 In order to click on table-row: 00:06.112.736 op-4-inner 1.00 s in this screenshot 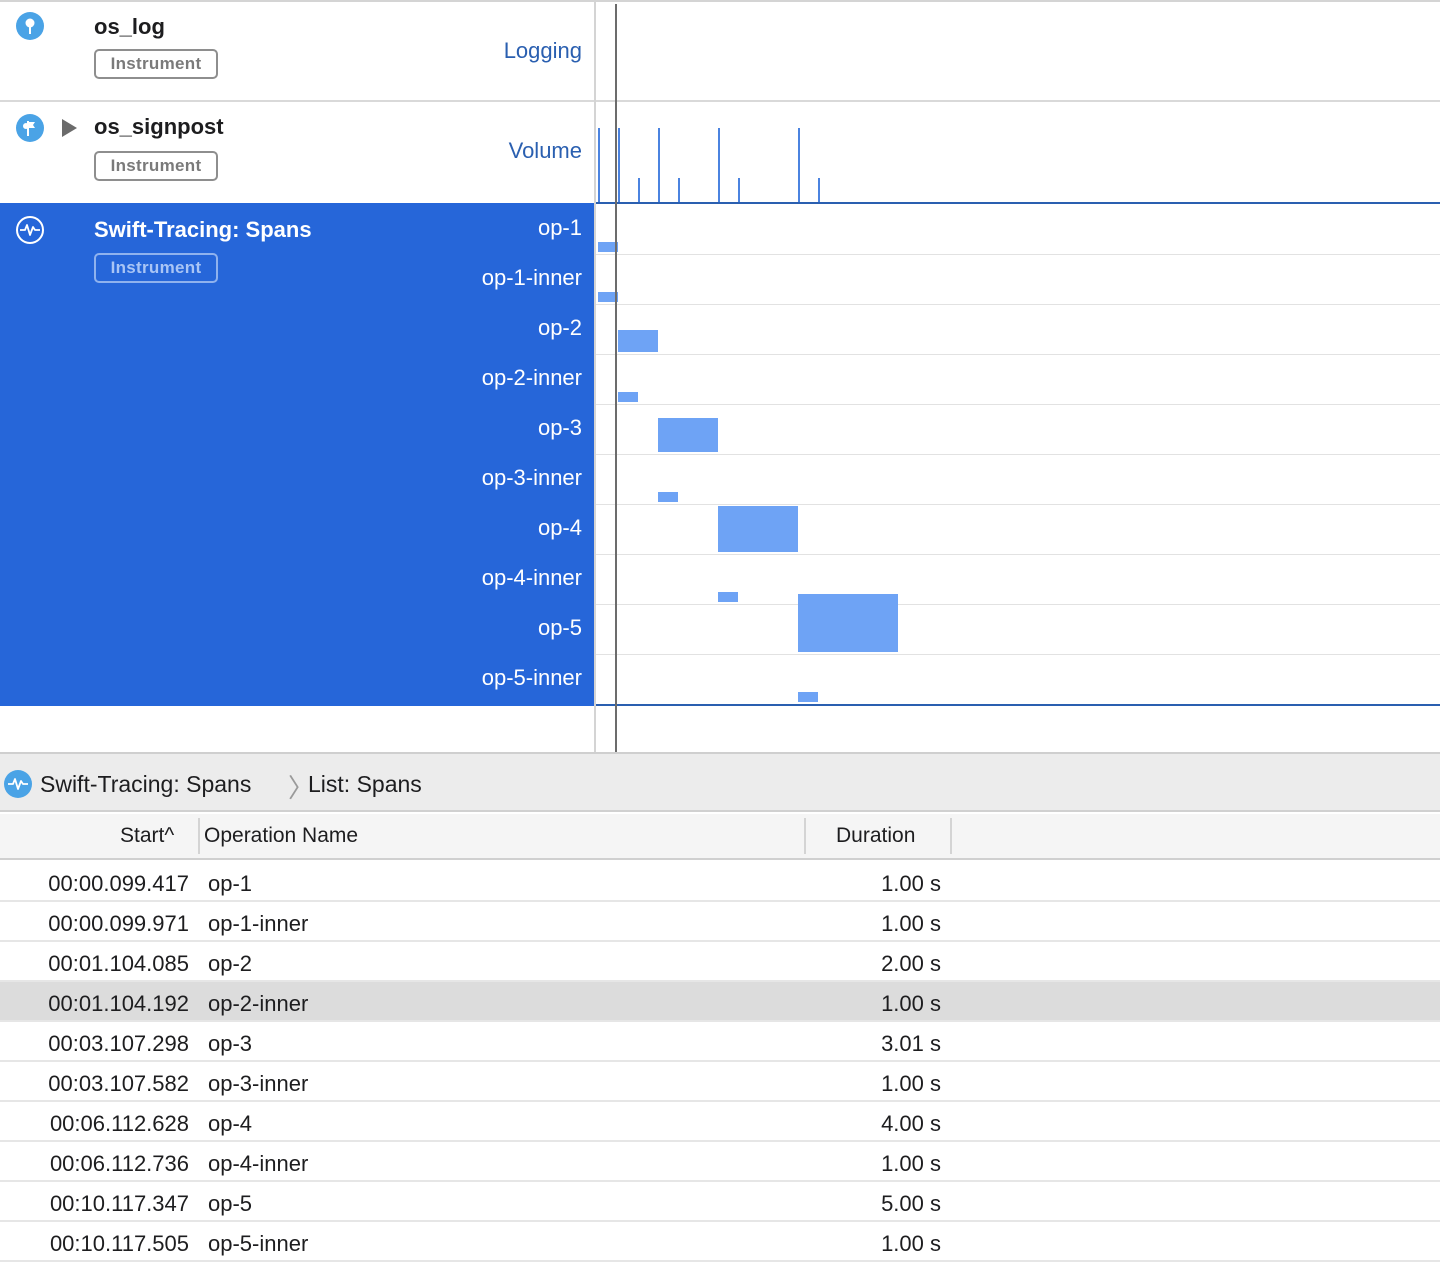, I will do `click(720, 1162)`.